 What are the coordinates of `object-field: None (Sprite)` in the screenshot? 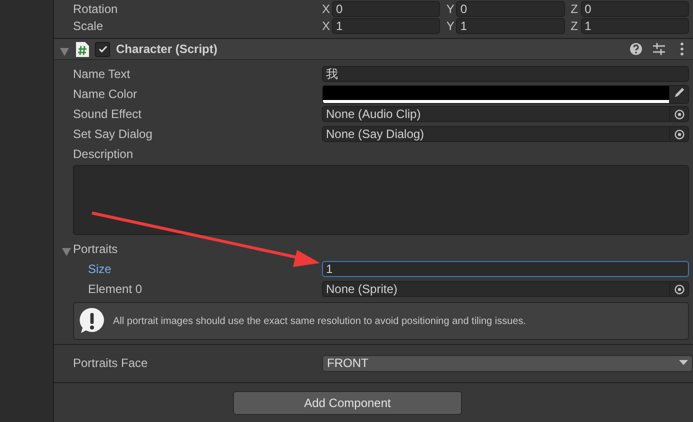 It's located at (505, 289).